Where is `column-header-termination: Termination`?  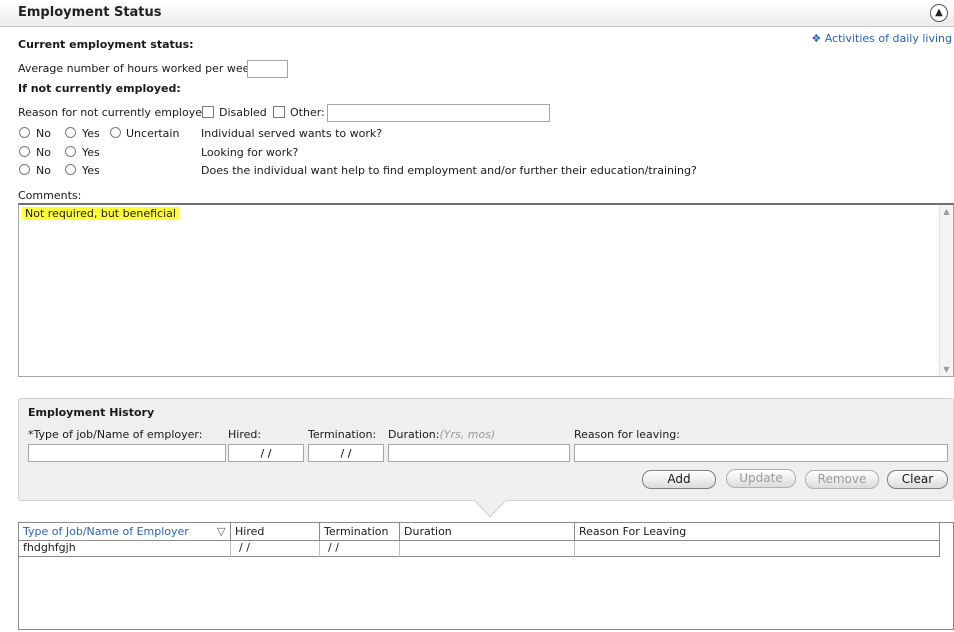
column-header-termination: Termination is located at coordinates (360, 532).